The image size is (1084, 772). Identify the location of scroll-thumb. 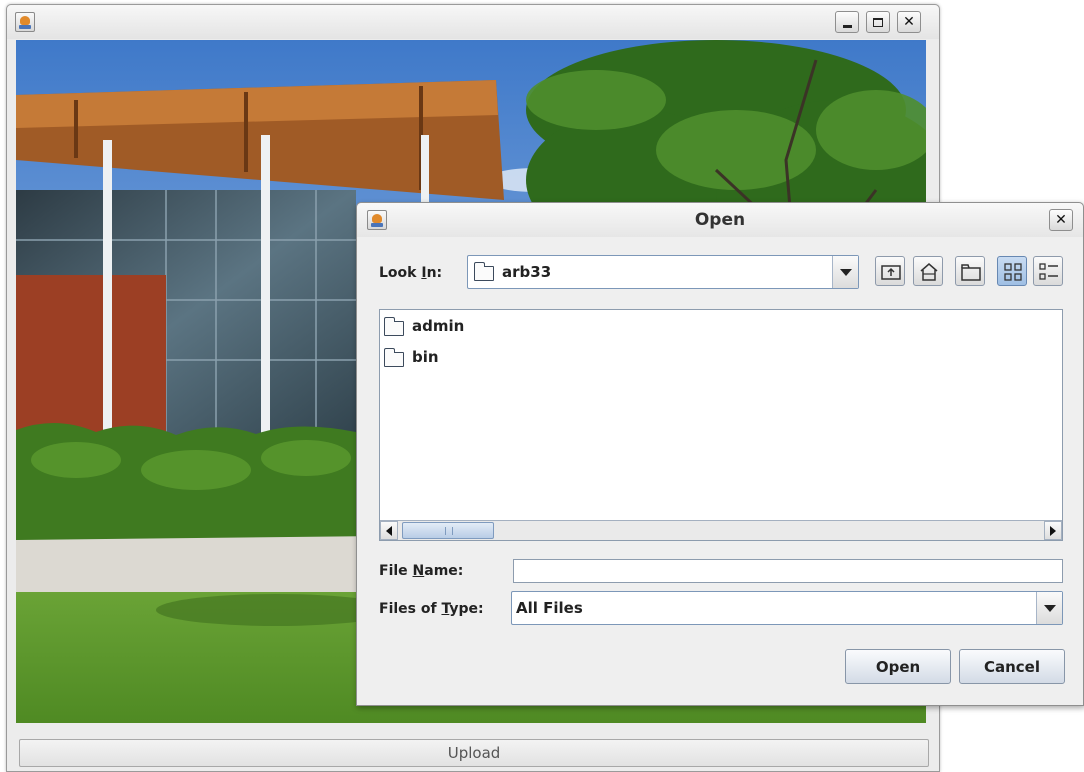
(448, 530).